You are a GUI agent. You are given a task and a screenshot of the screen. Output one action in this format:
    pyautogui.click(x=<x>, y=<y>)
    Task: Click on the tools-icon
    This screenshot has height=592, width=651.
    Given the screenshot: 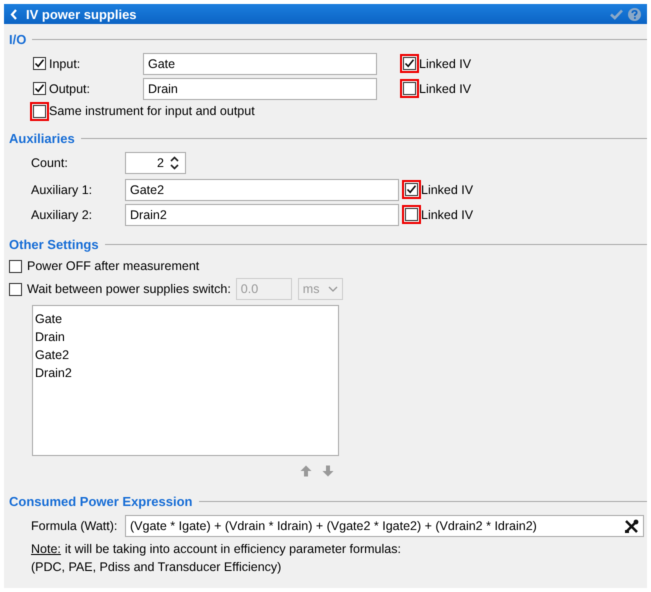 What is the action you would take?
    pyautogui.click(x=631, y=526)
    